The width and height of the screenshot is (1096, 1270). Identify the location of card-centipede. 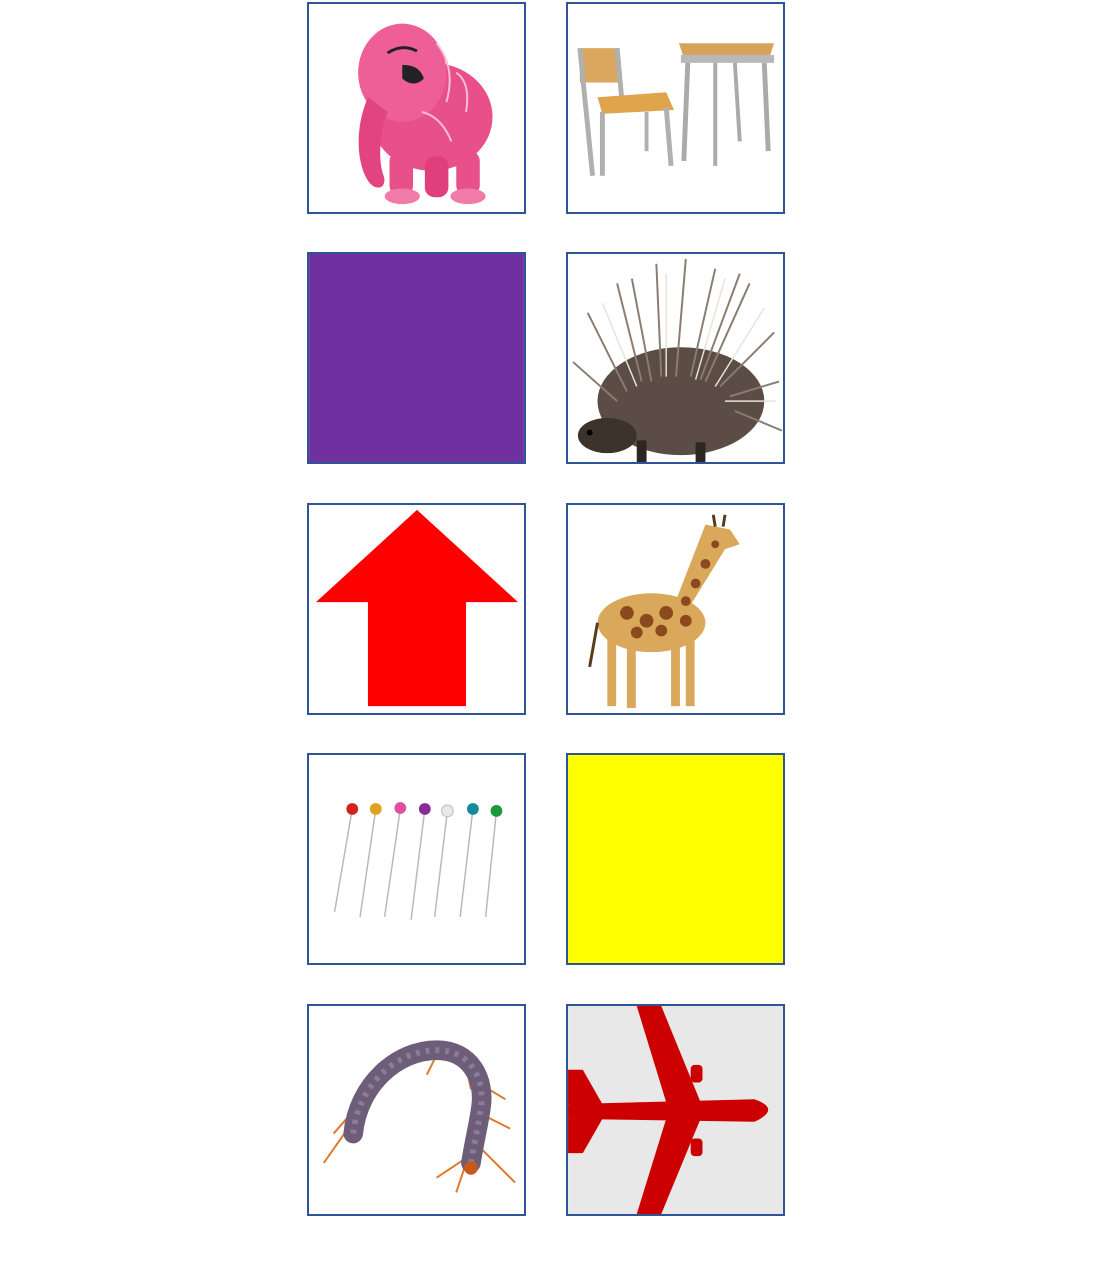
(416, 1110).